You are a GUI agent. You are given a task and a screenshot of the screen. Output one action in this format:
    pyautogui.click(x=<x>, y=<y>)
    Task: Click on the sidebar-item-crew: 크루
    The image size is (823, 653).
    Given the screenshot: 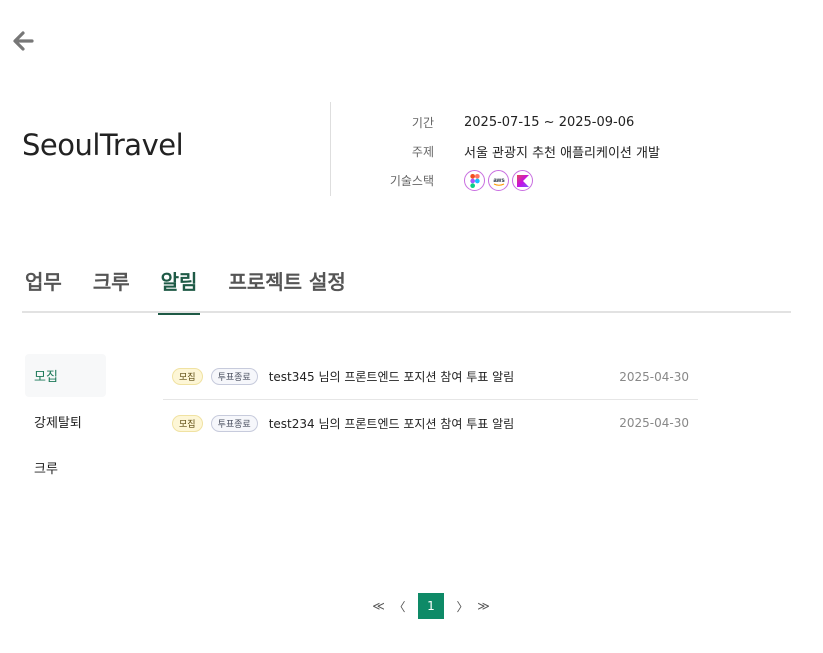 What is the action you would take?
    pyautogui.click(x=65, y=467)
    